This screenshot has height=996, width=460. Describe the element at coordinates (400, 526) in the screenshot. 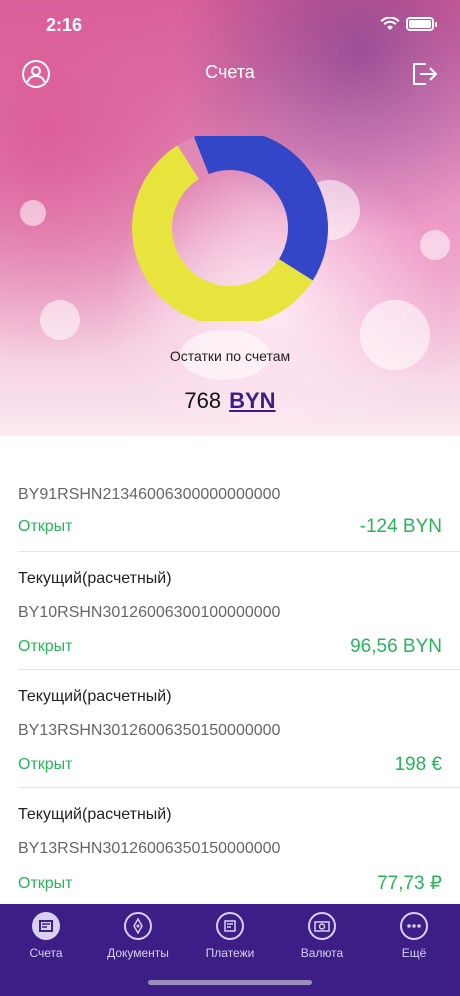

I see `account-balance: -124 BYN` at that location.